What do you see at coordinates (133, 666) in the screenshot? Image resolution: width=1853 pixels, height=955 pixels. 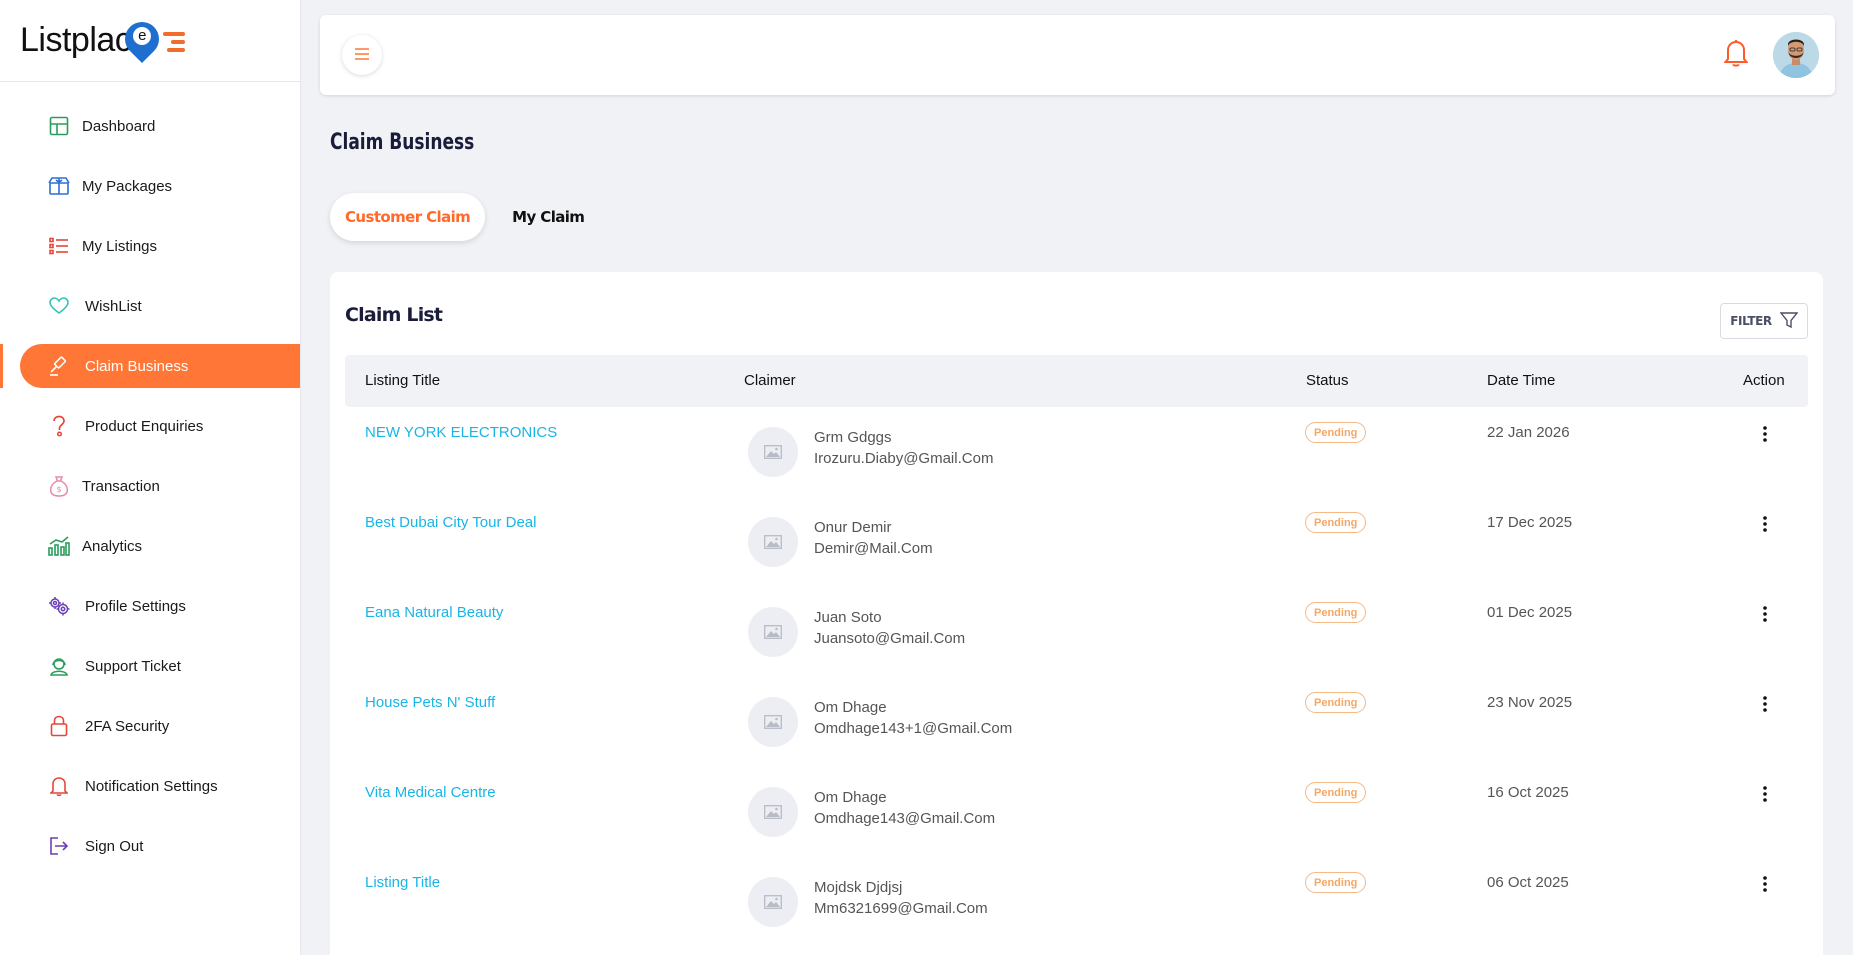 I see `sidebar-item-label: Support Ticket` at bounding box center [133, 666].